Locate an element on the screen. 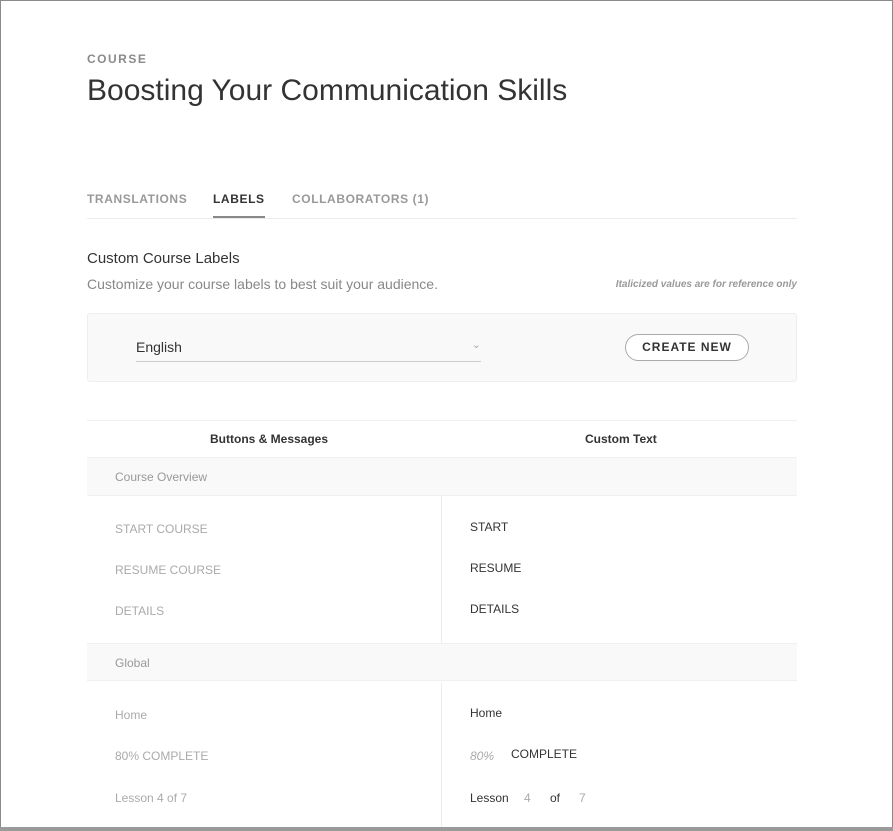 The image size is (893, 831). create-new-button: CREATE NEW is located at coordinates (687, 347).